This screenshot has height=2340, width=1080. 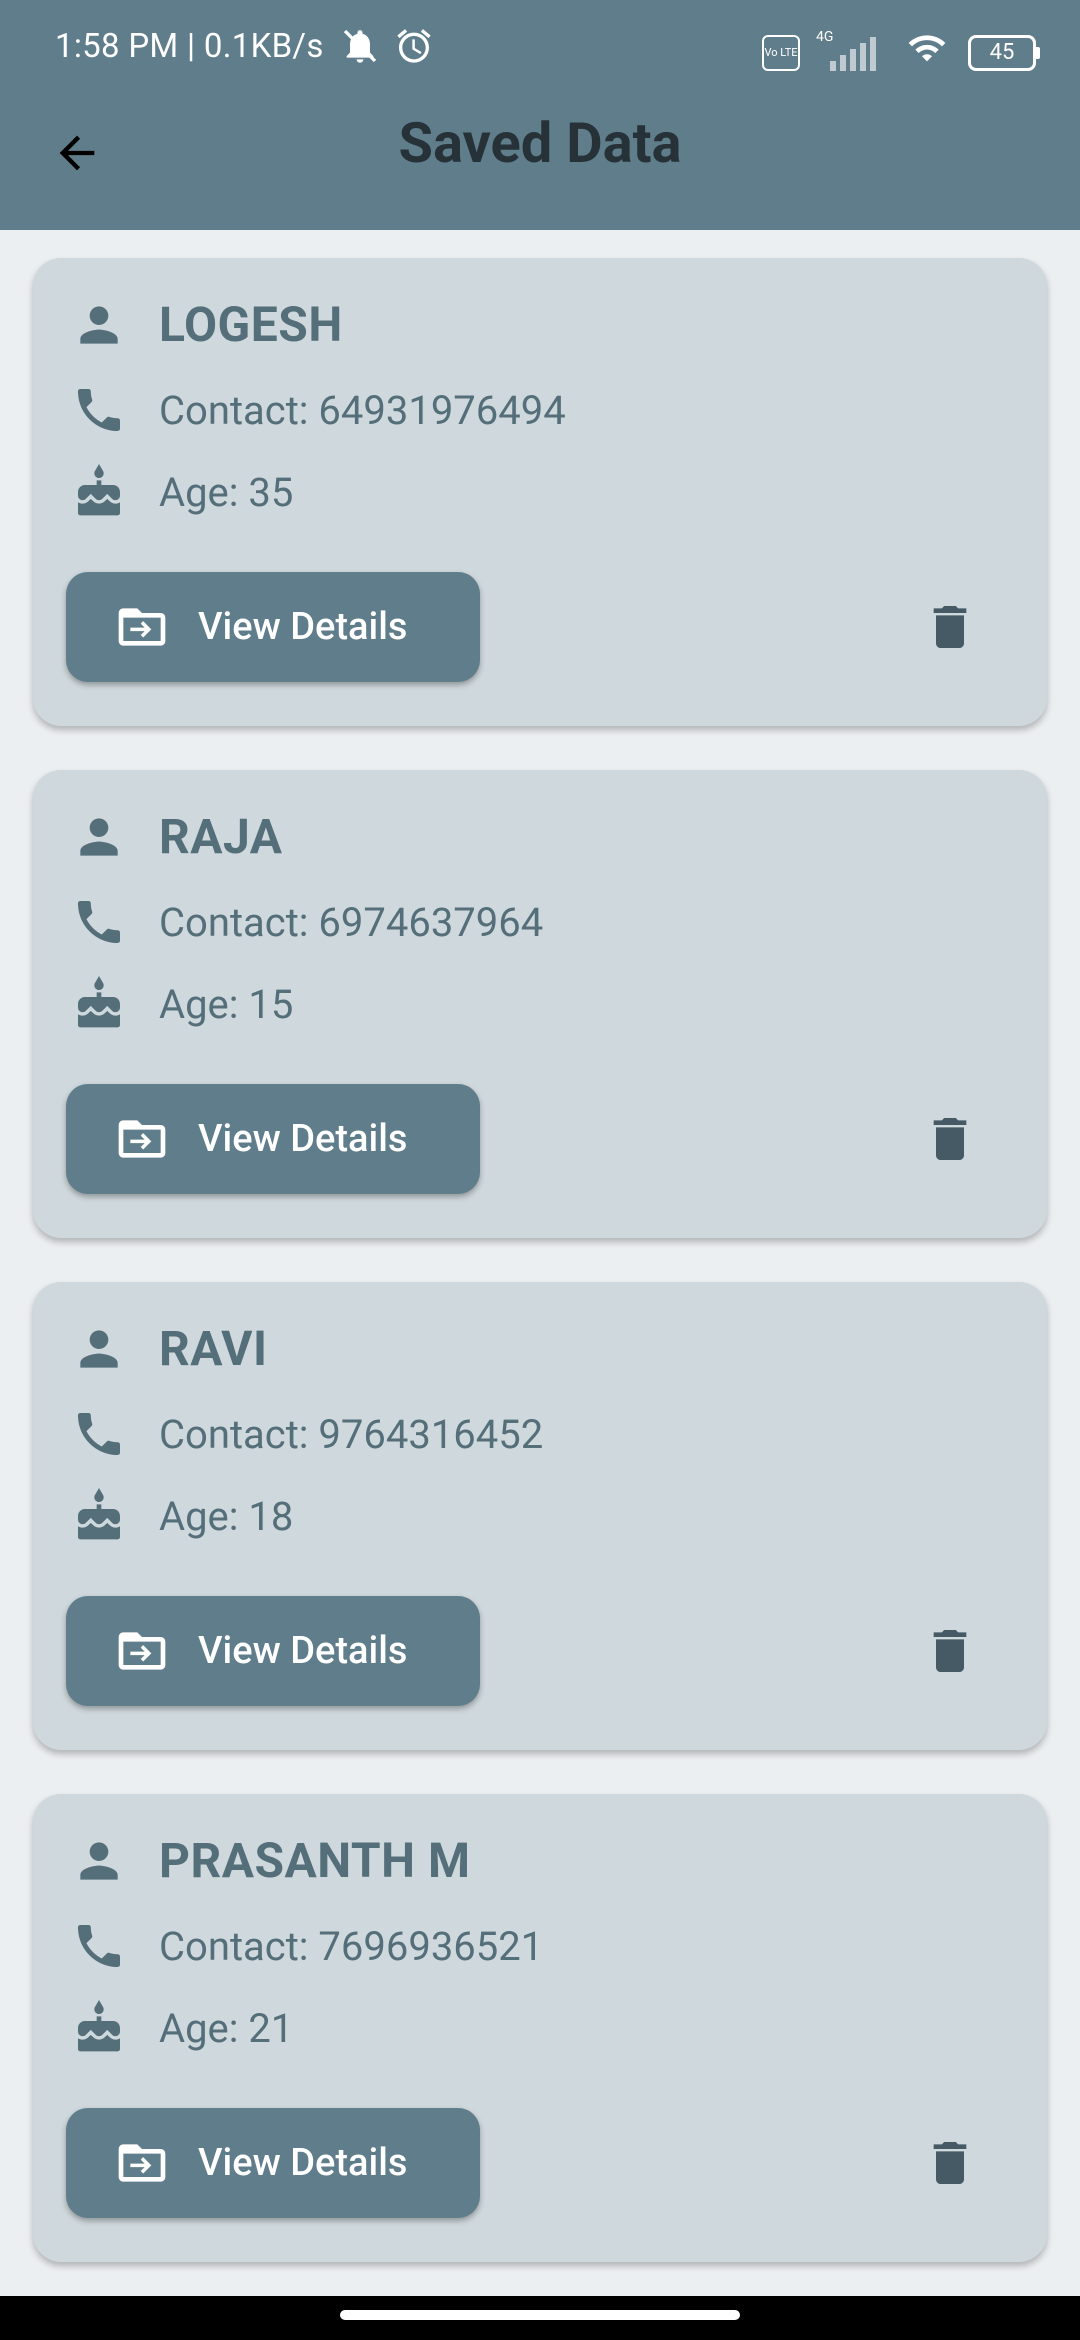 I want to click on alarm-icon, so click(x=414, y=50).